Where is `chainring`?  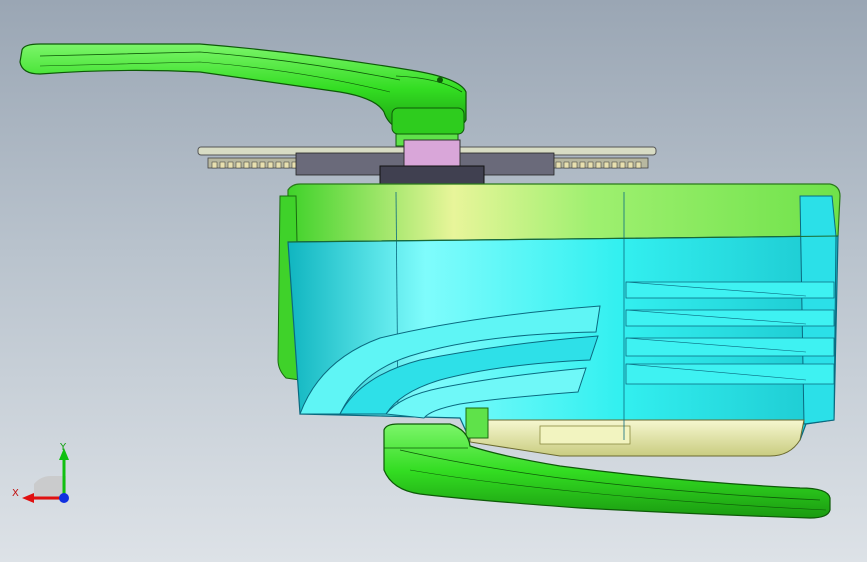
chainring is located at coordinates (427, 162).